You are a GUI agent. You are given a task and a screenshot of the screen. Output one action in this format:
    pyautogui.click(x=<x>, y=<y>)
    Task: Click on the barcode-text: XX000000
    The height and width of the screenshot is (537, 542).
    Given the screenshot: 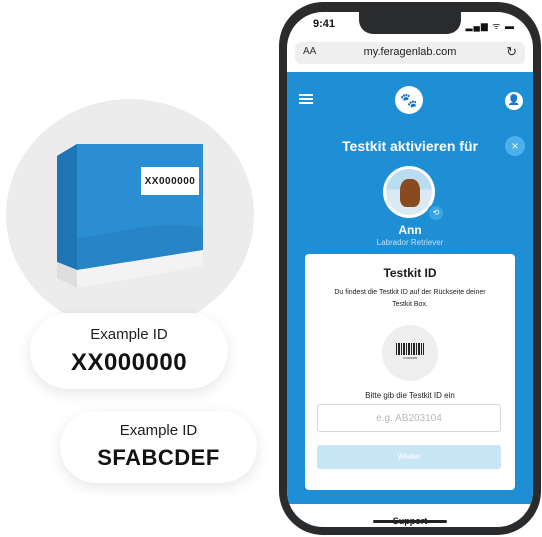 What is the action you would take?
    pyautogui.click(x=409, y=358)
    